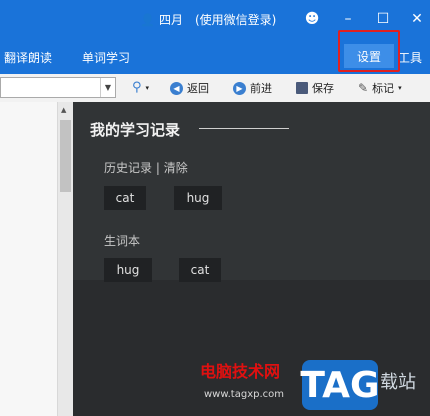  What do you see at coordinates (215, 88) in the screenshot?
I see `toolbar: ▼ ⚲ ▾ ◀ 返回 ▶ 前进 保存 ✎ 标记 ▾` at bounding box center [215, 88].